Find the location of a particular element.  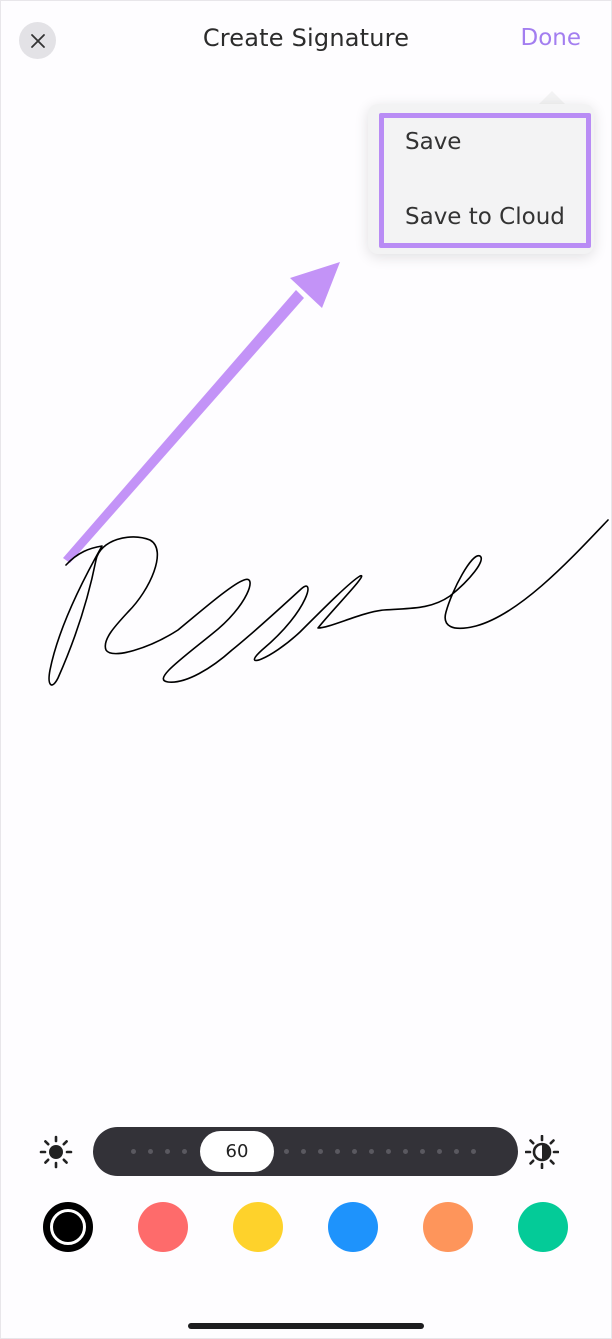

slider-thumb: 60 is located at coordinates (237, 1151).